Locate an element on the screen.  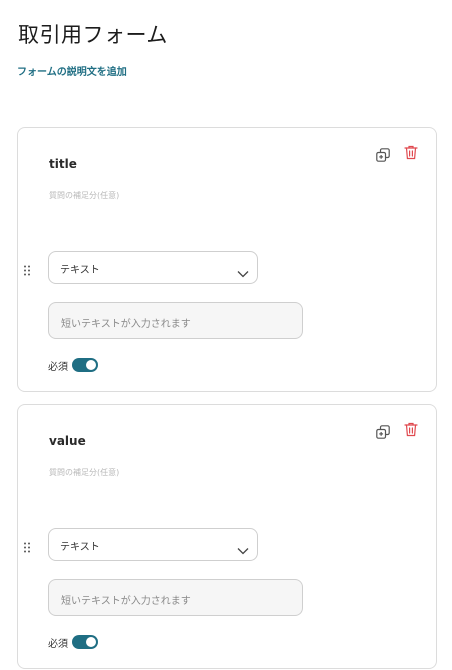
question-title: title is located at coordinates (63, 164).